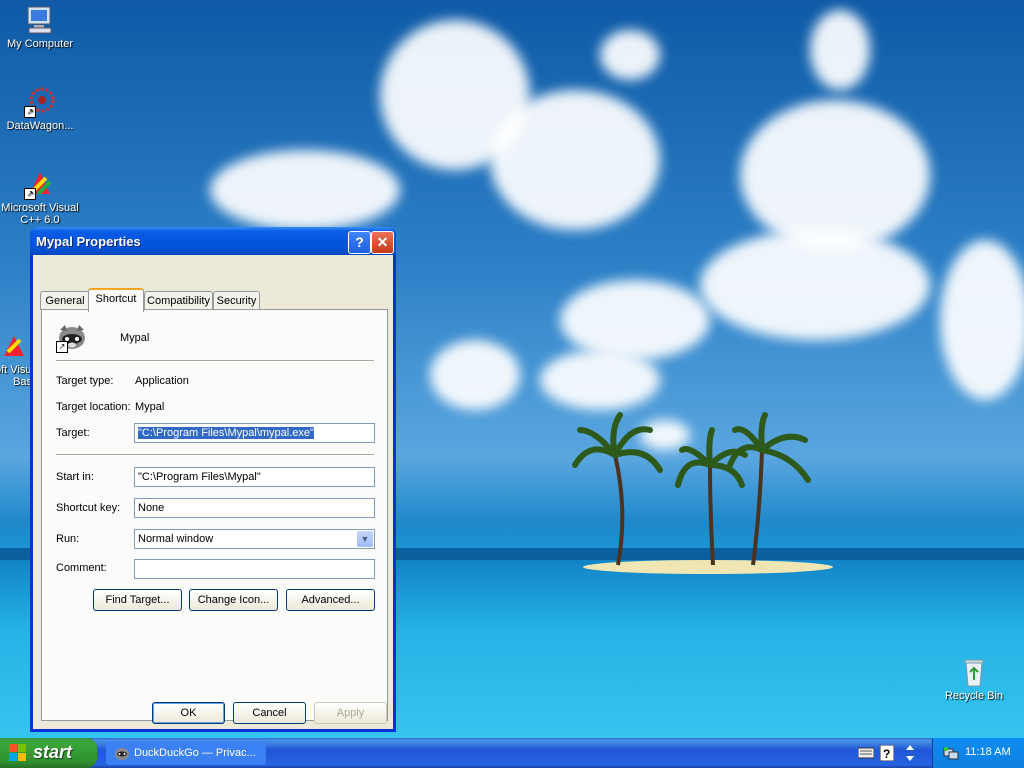 The width and height of the screenshot is (1024, 768). What do you see at coordinates (350, 713) in the screenshot?
I see `apply-button: Apply` at bounding box center [350, 713].